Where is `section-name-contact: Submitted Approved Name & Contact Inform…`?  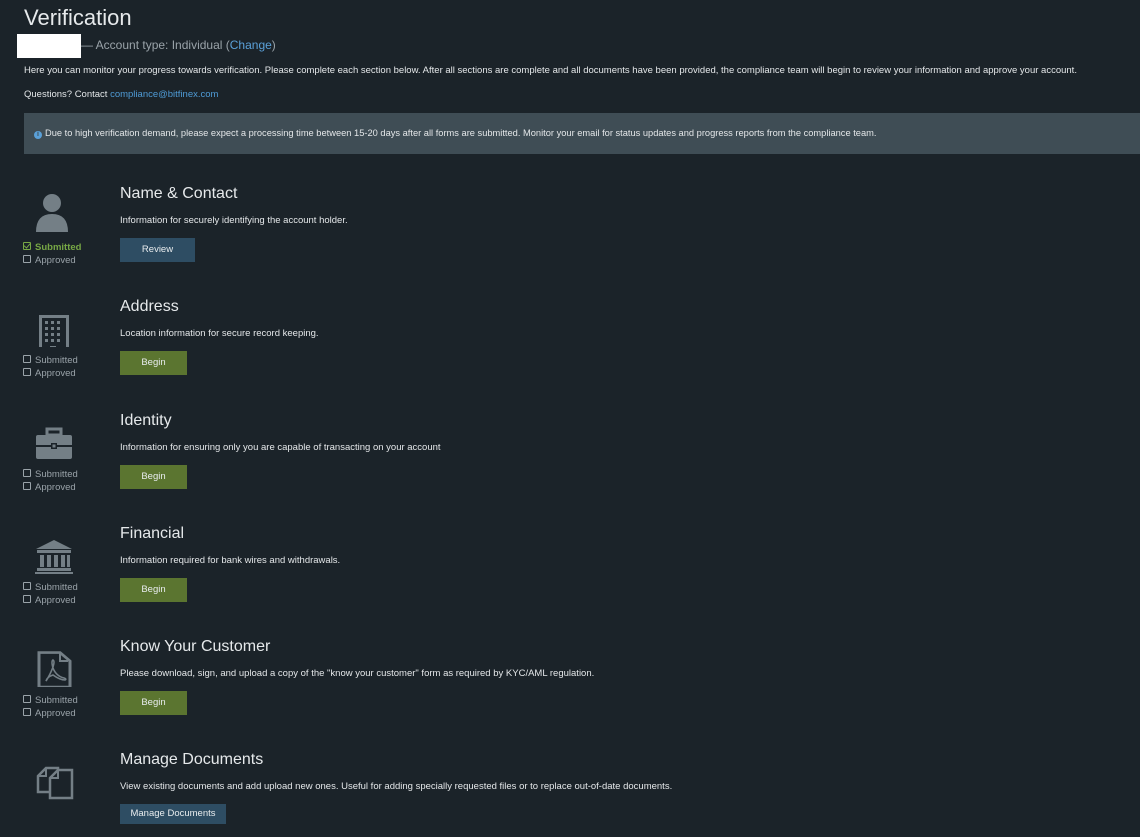
section-name-contact: Submitted Approved Name & Contact Inform… is located at coordinates (570, 235).